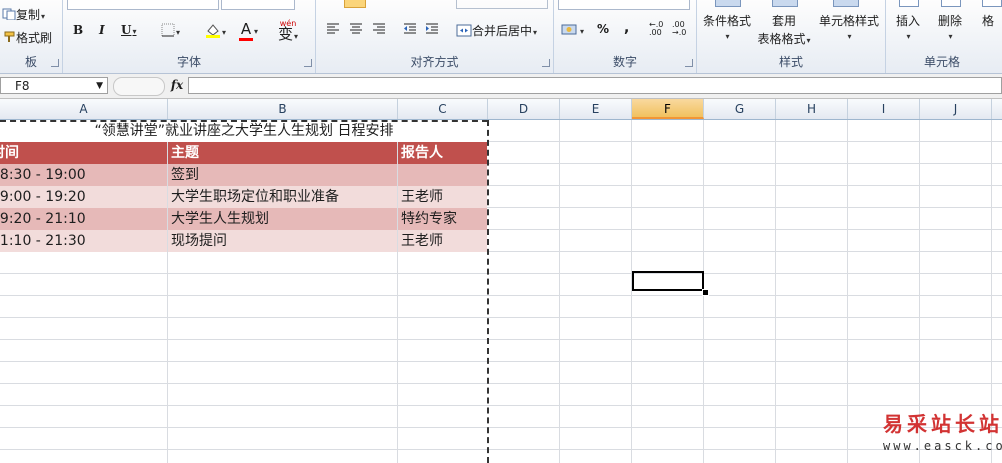 The height and width of the screenshot is (463, 1002). What do you see at coordinates (288, 30) in the screenshot?
I see `phonetic-button: wén 变▾` at bounding box center [288, 30].